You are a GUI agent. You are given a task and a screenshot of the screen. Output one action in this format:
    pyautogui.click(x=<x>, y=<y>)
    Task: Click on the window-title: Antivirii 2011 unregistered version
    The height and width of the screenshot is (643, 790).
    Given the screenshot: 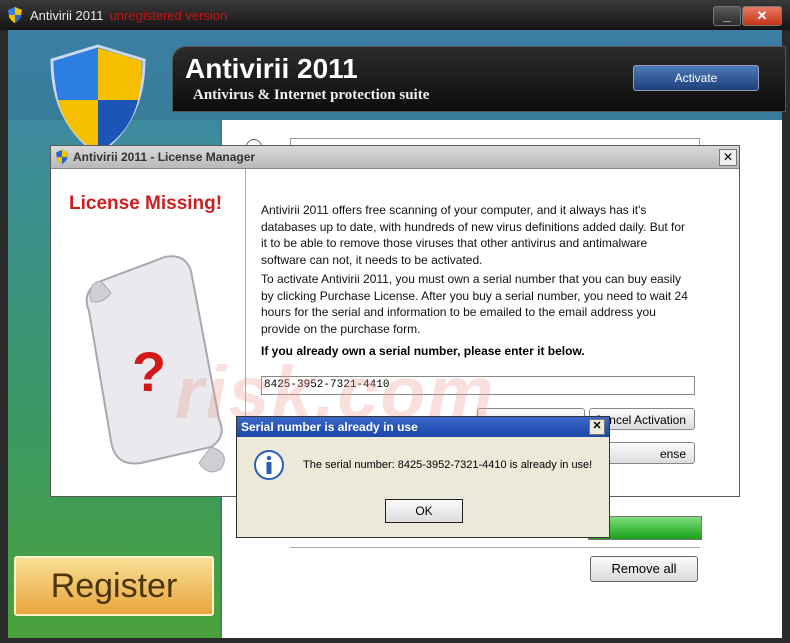 What is the action you would take?
    pyautogui.click(x=128, y=15)
    